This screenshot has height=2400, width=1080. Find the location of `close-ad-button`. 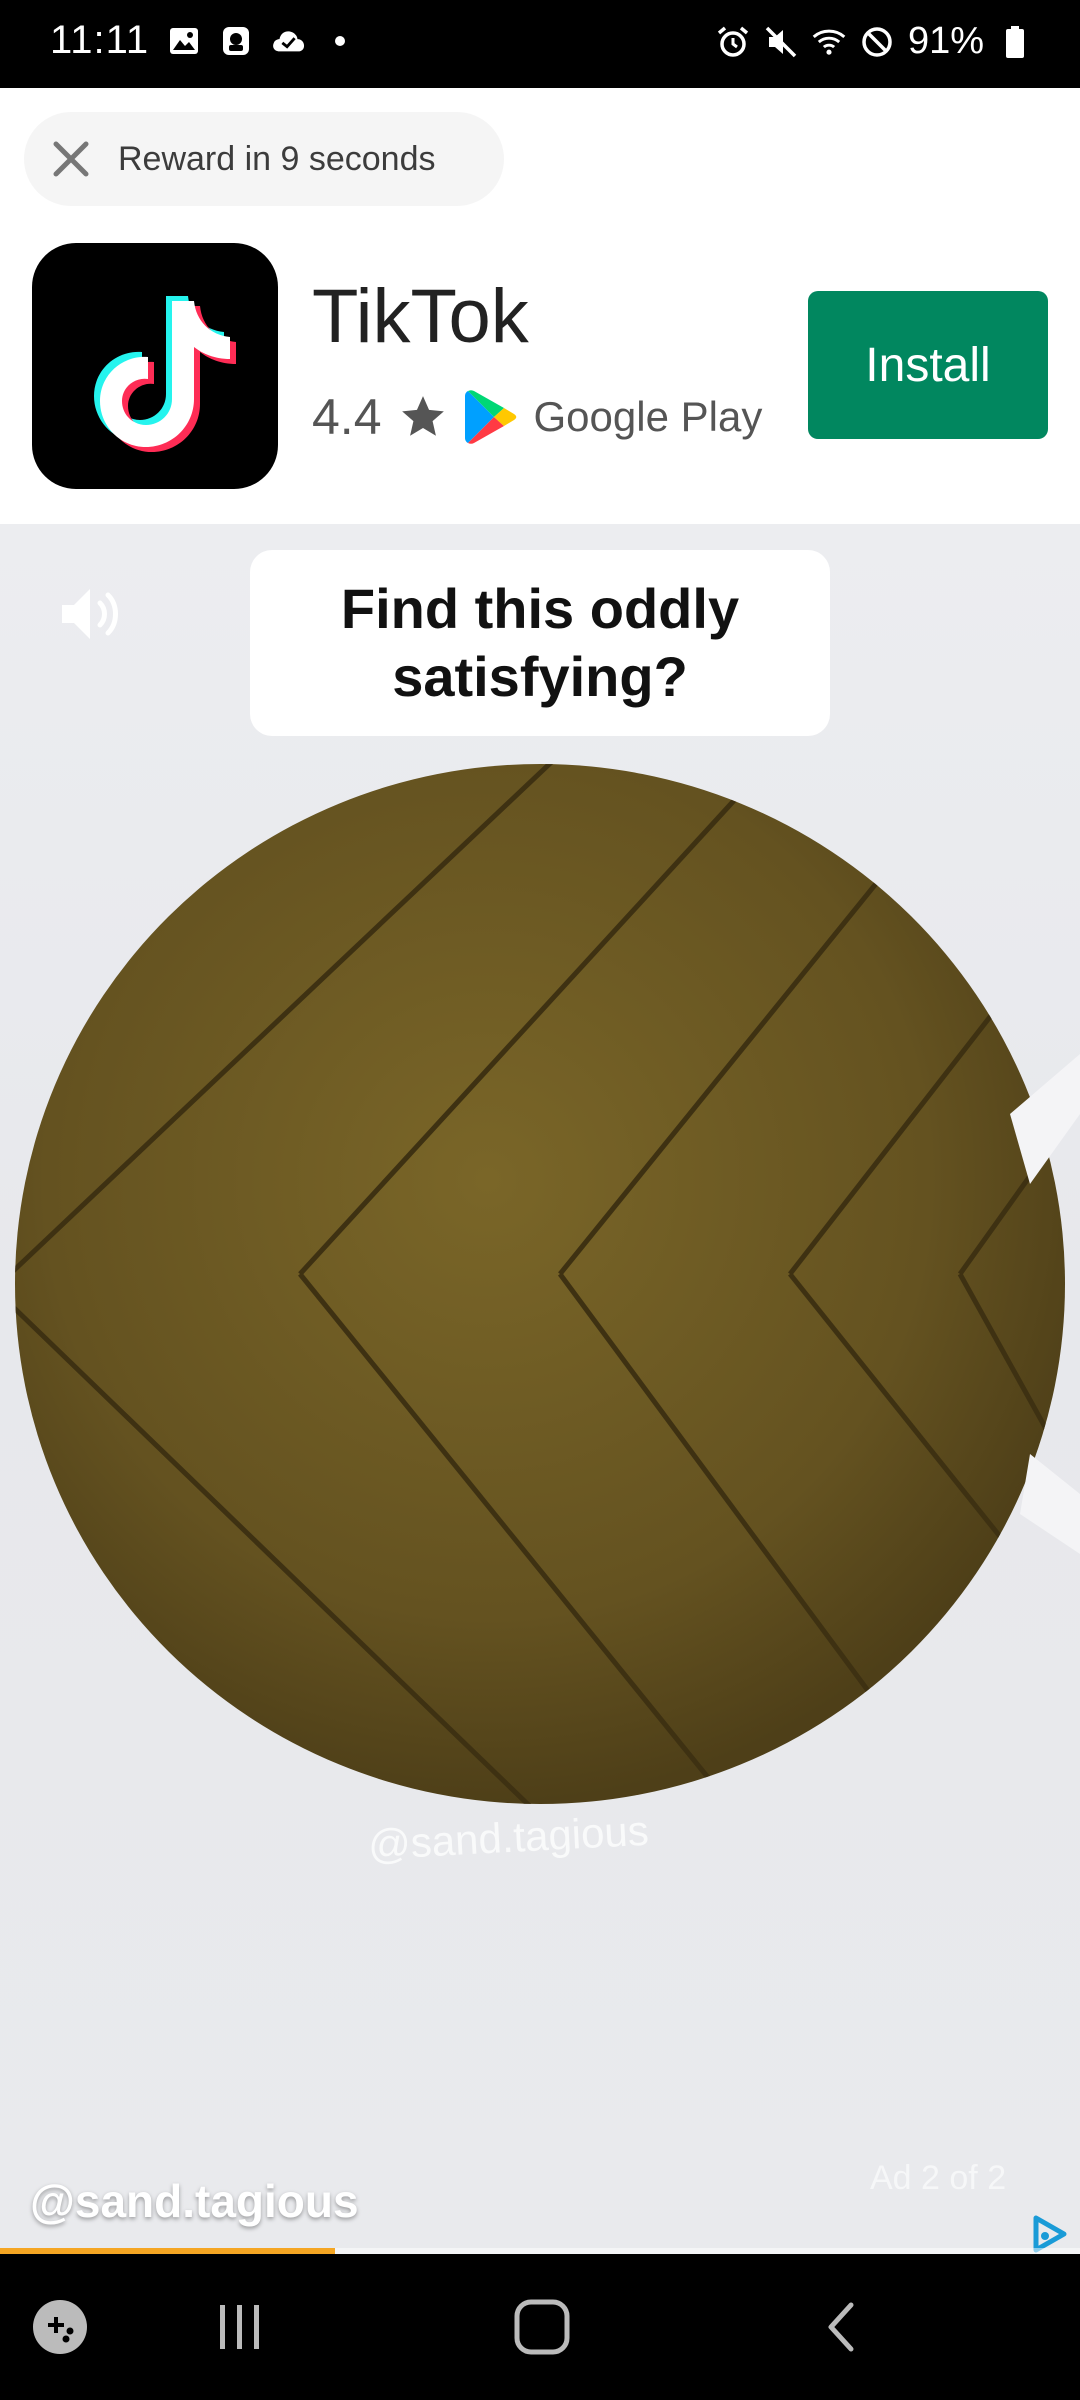

close-ad-button is located at coordinates (71, 159).